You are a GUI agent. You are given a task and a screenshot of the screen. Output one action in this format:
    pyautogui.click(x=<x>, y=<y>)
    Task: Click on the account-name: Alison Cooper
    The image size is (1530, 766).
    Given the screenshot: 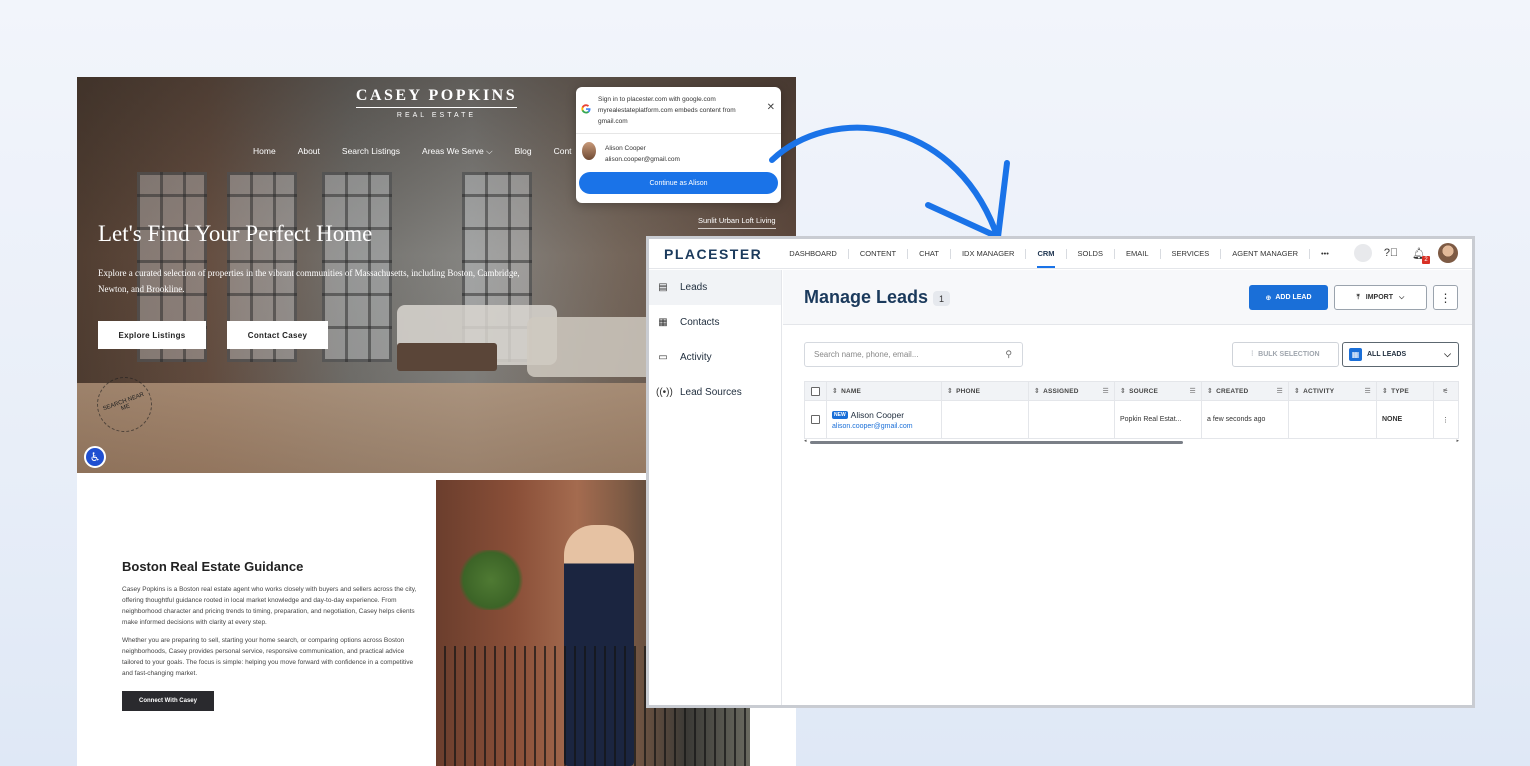 What is the action you would take?
    pyautogui.click(x=625, y=148)
    